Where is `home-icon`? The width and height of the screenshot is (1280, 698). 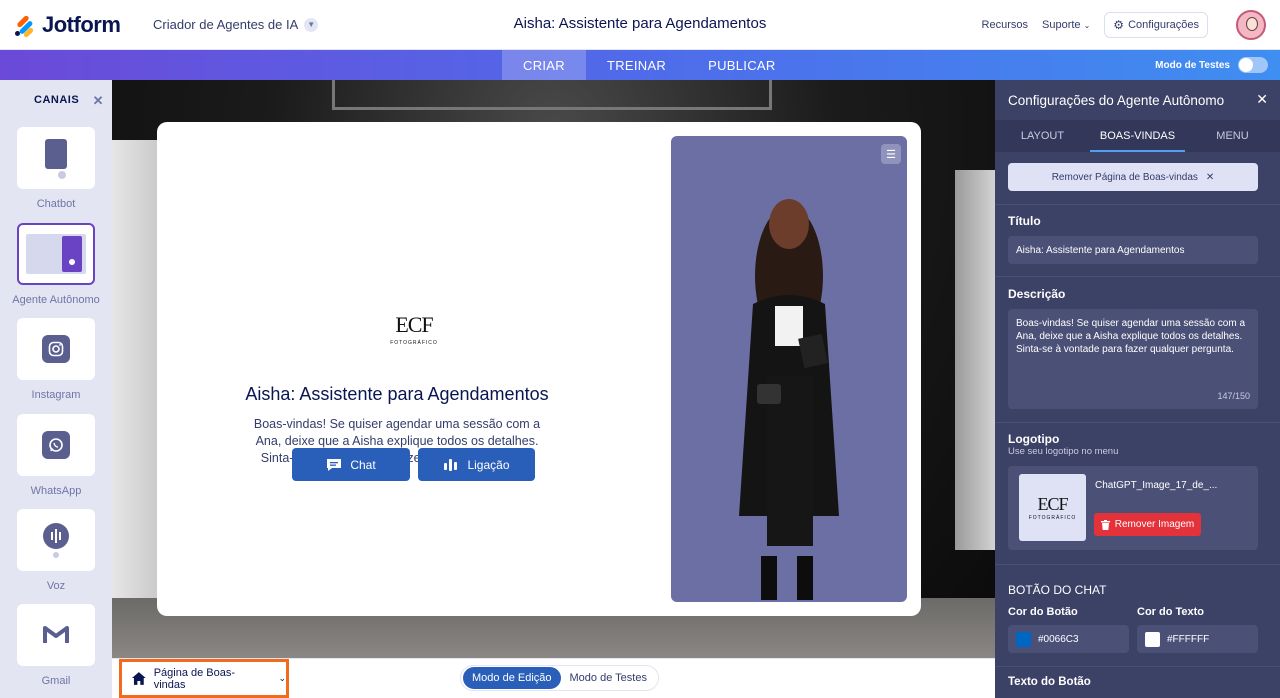 home-icon is located at coordinates (139, 678).